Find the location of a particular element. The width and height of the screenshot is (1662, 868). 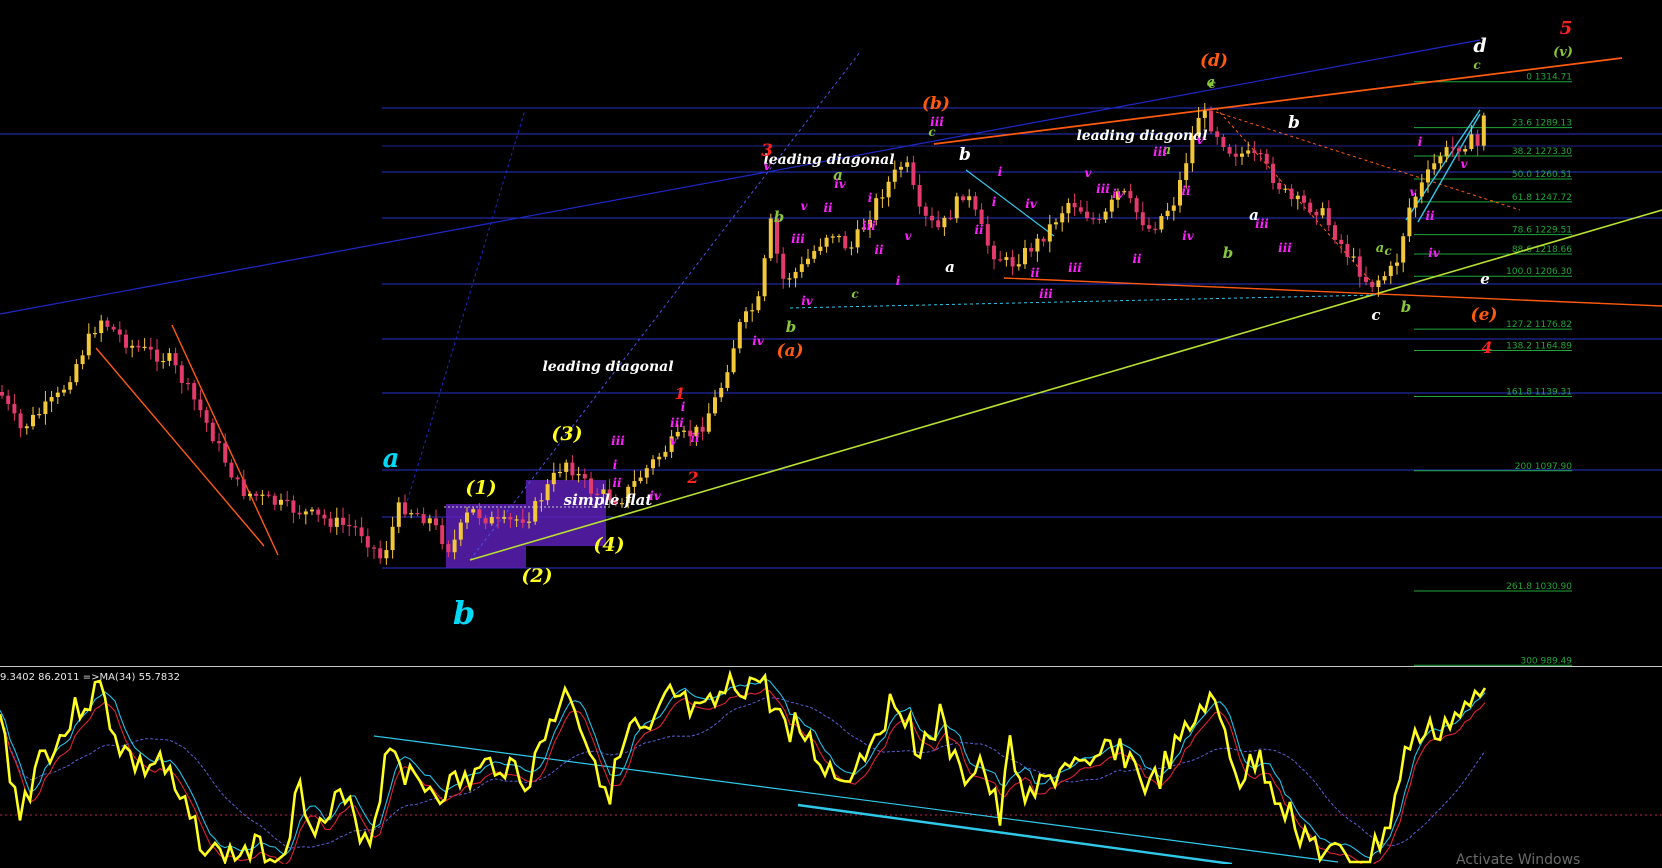

wave-label: (v) is located at coordinates (1563, 52).